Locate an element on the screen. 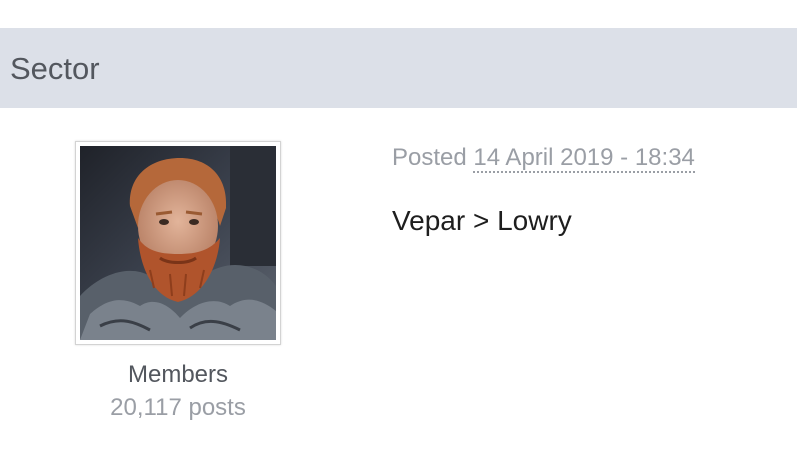  avatar-frame is located at coordinates (178, 243).